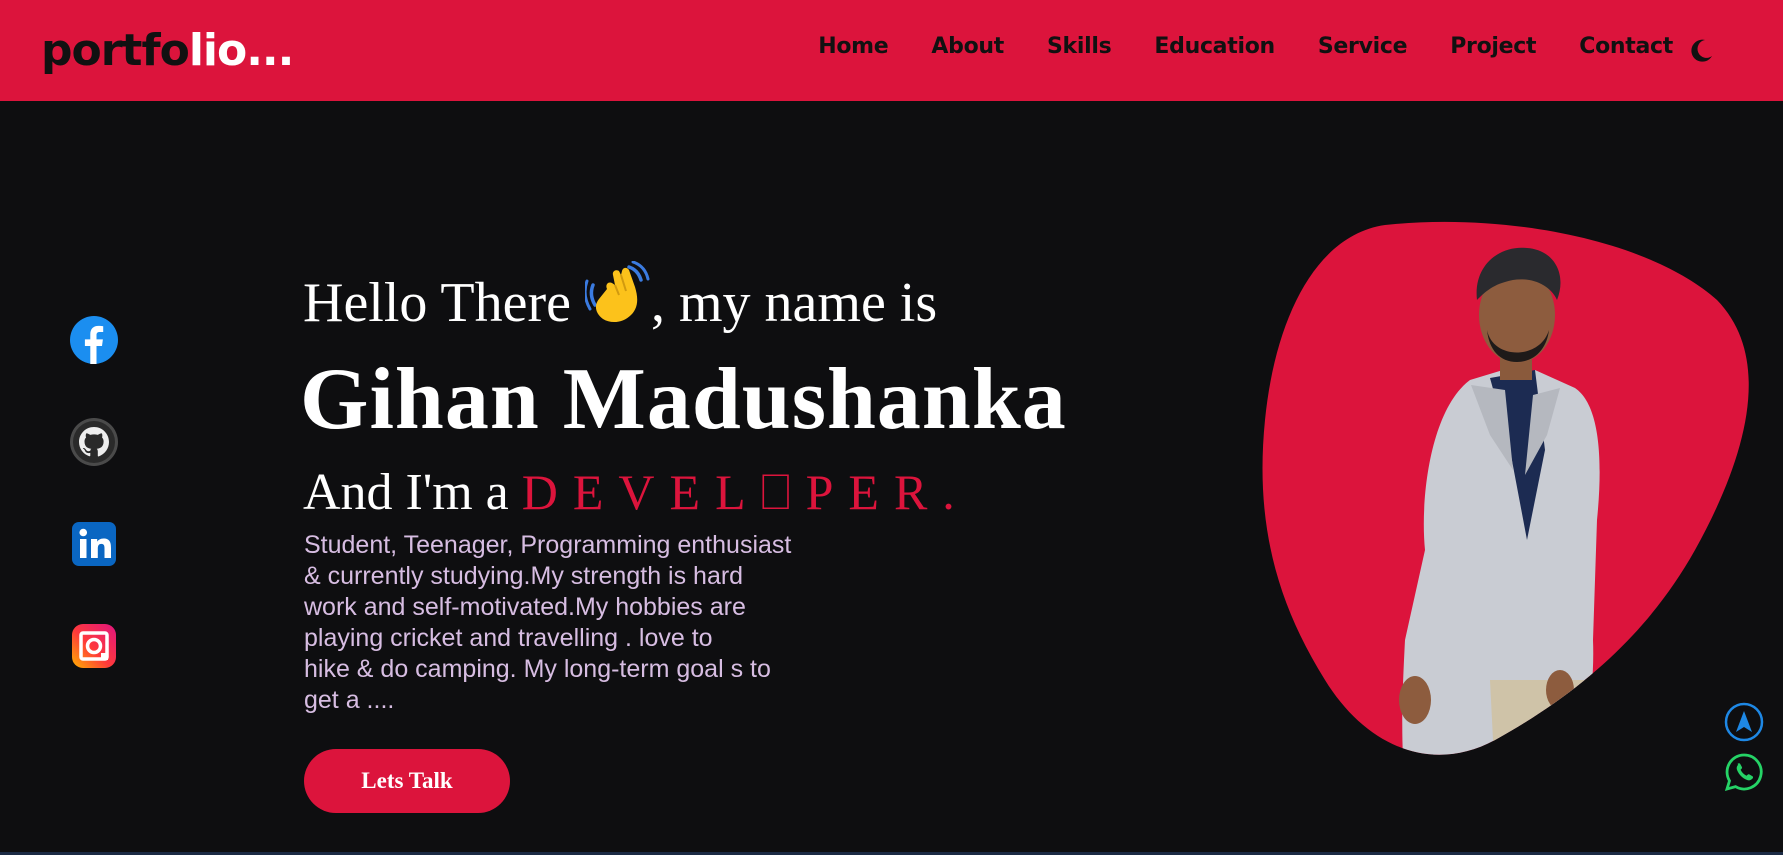 This screenshot has height=855, width=1783. Describe the element at coordinates (94, 340) in the screenshot. I see `facebook-icon` at that location.